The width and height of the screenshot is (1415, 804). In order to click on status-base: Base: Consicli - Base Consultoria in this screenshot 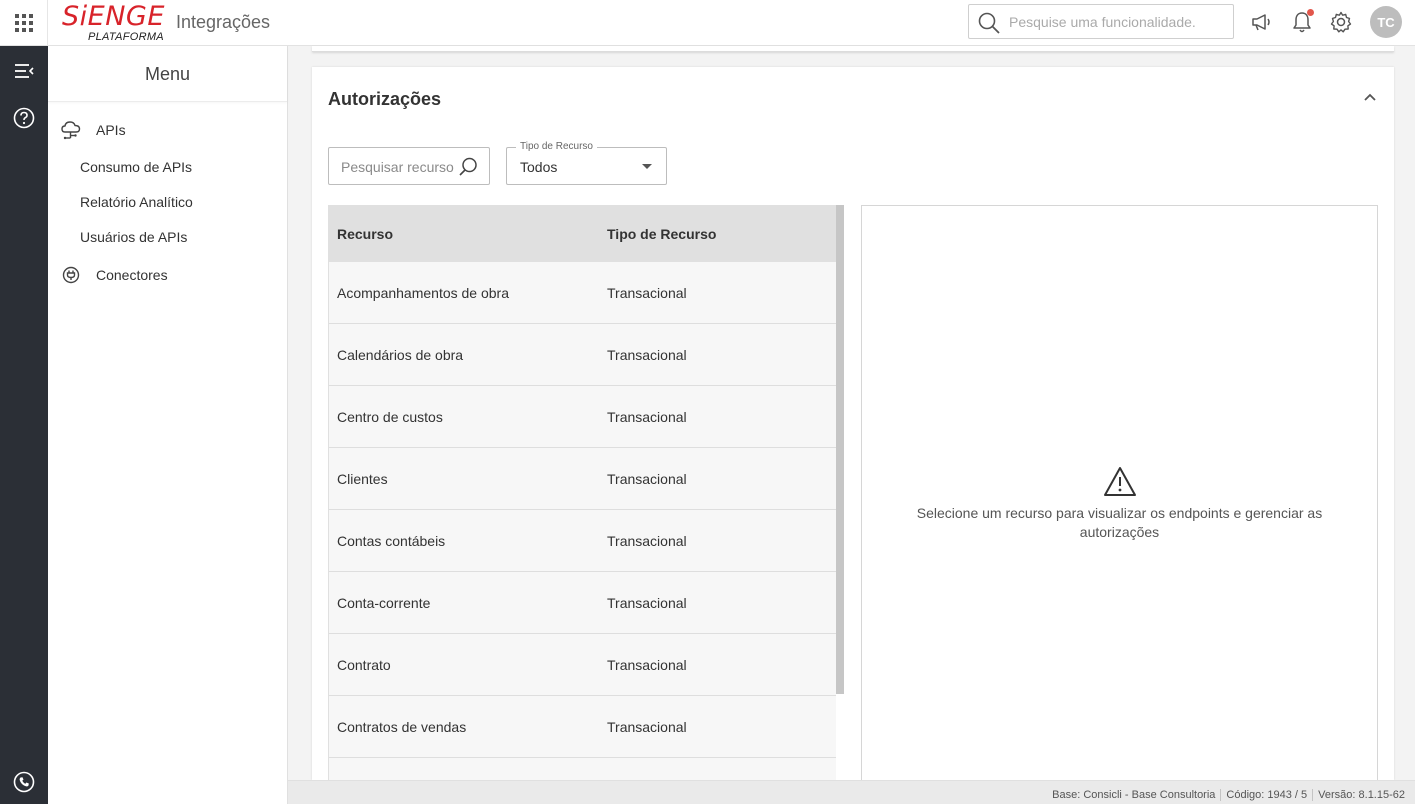, I will do `click(1134, 795)`.